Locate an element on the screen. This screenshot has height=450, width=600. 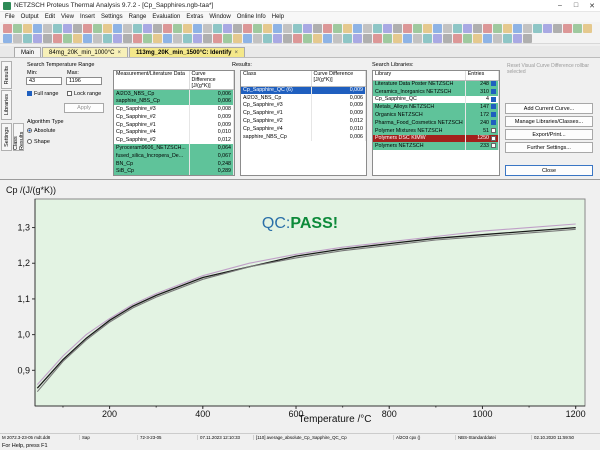
library-row: Polymer Mixtures NETZSCH 51 is located at coordinates (436, 130).